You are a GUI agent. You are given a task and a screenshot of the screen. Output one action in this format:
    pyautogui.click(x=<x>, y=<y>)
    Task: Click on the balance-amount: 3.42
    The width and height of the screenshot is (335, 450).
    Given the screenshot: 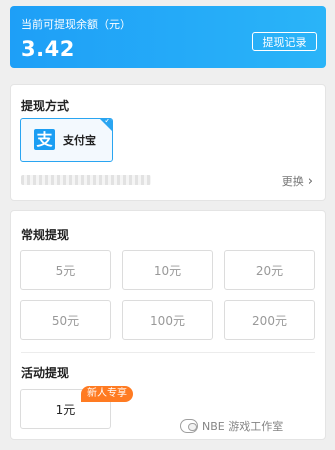 What is the action you would take?
    pyautogui.click(x=48, y=49)
    